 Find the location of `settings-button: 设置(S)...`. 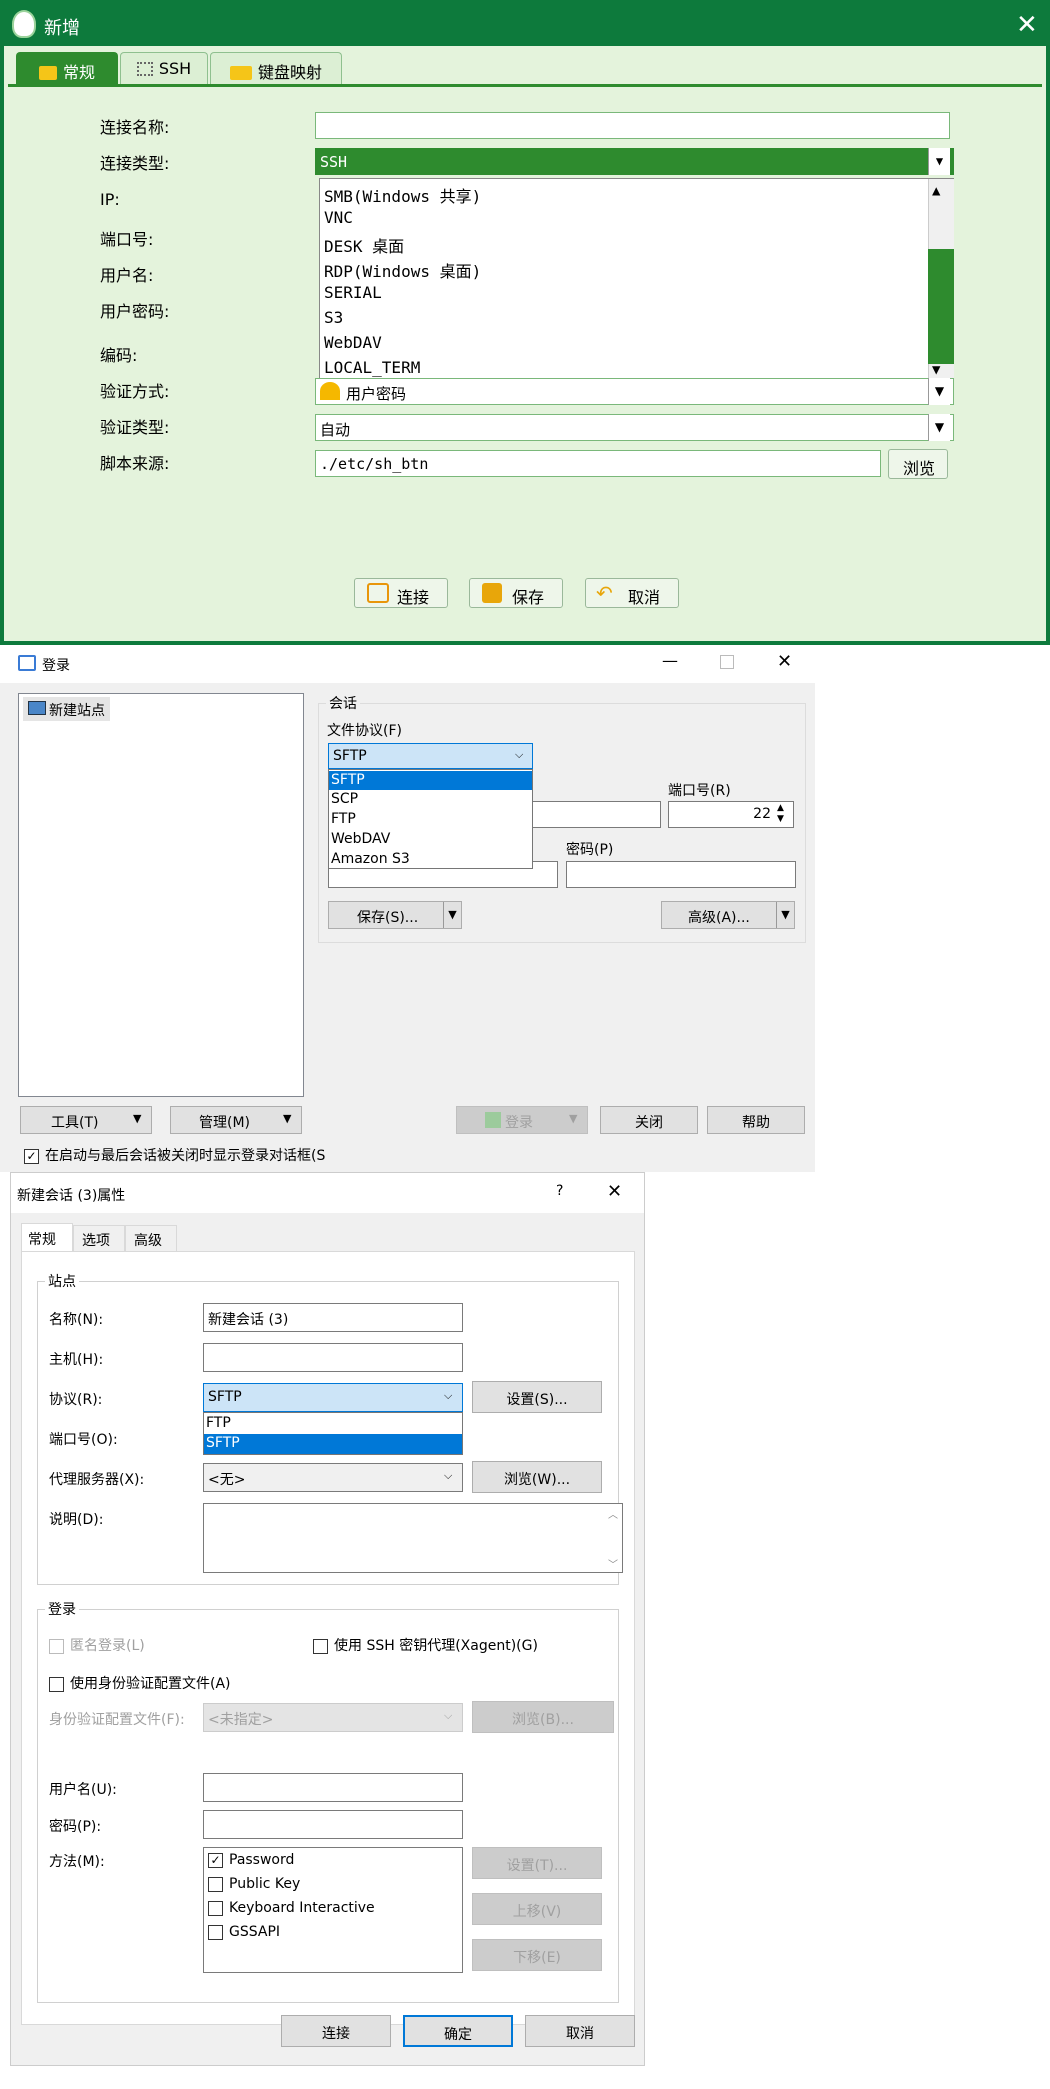

settings-button: 设置(S)... is located at coordinates (537, 1397).